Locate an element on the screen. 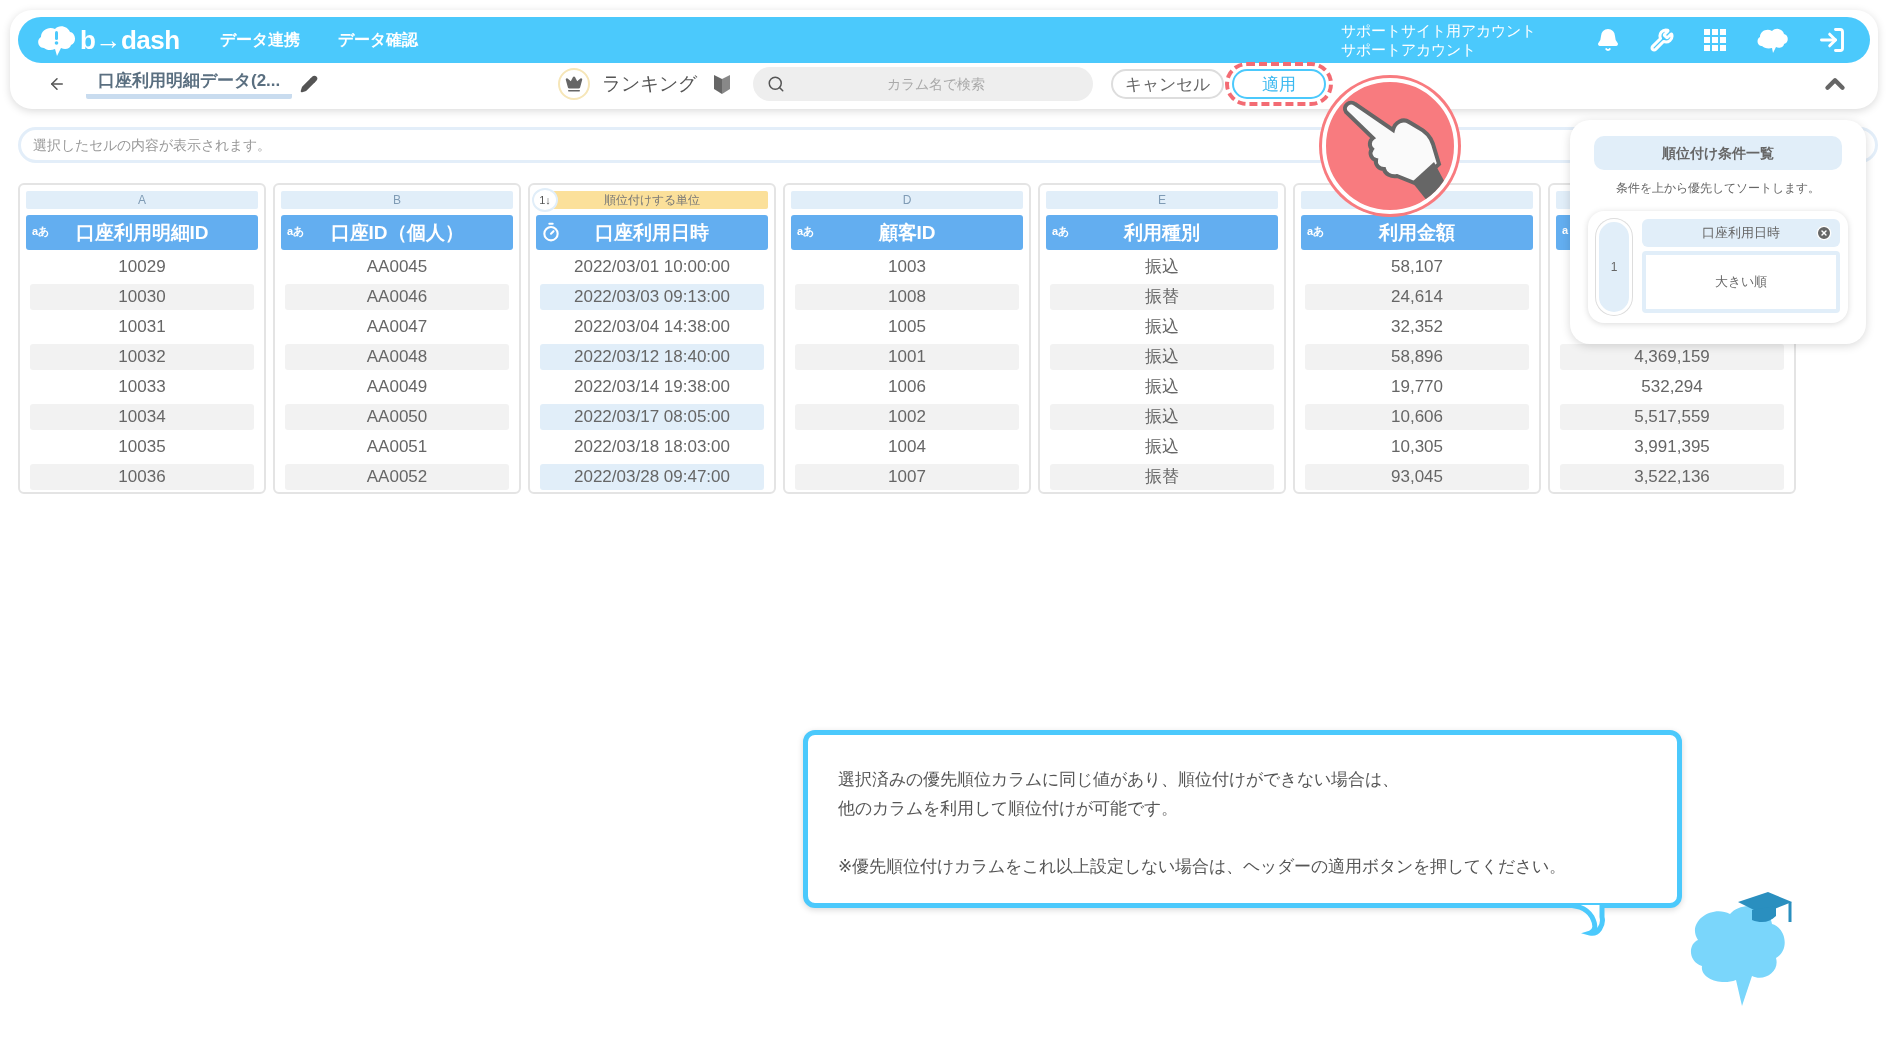 The image size is (1890, 1063). column-letter: D is located at coordinates (907, 200).